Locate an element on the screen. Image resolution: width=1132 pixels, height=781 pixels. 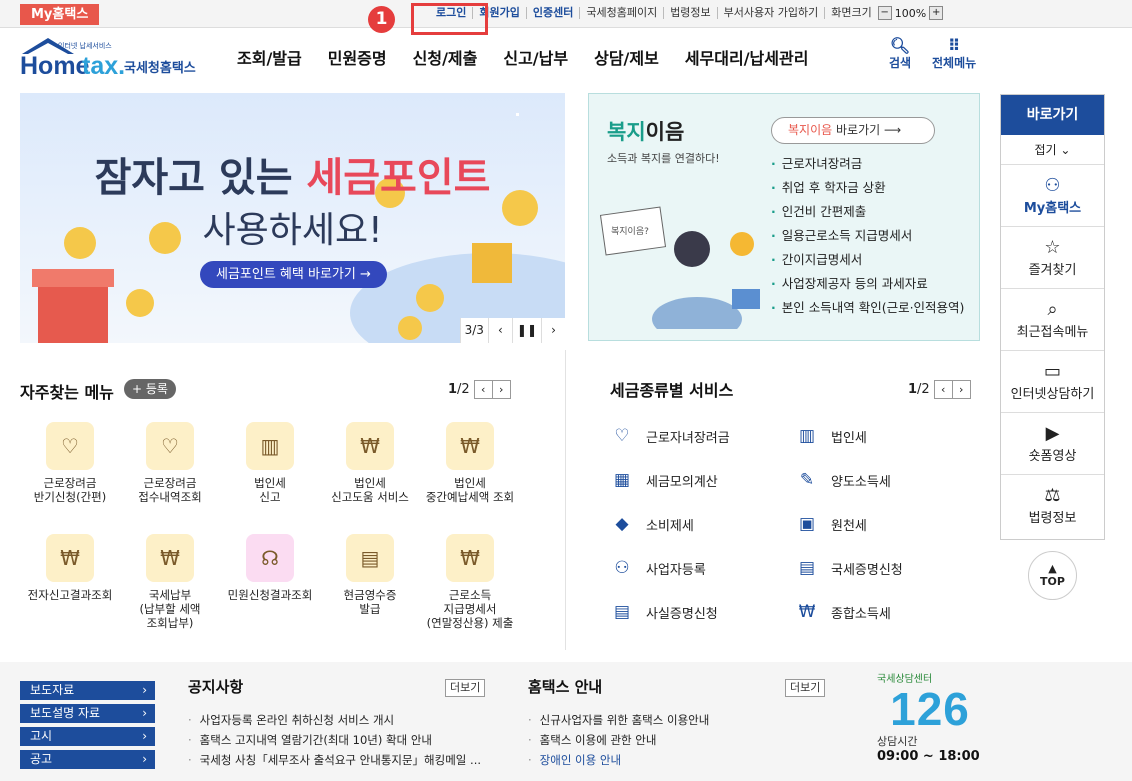
zoom-in-button: + is located at coordinates (936, 13).